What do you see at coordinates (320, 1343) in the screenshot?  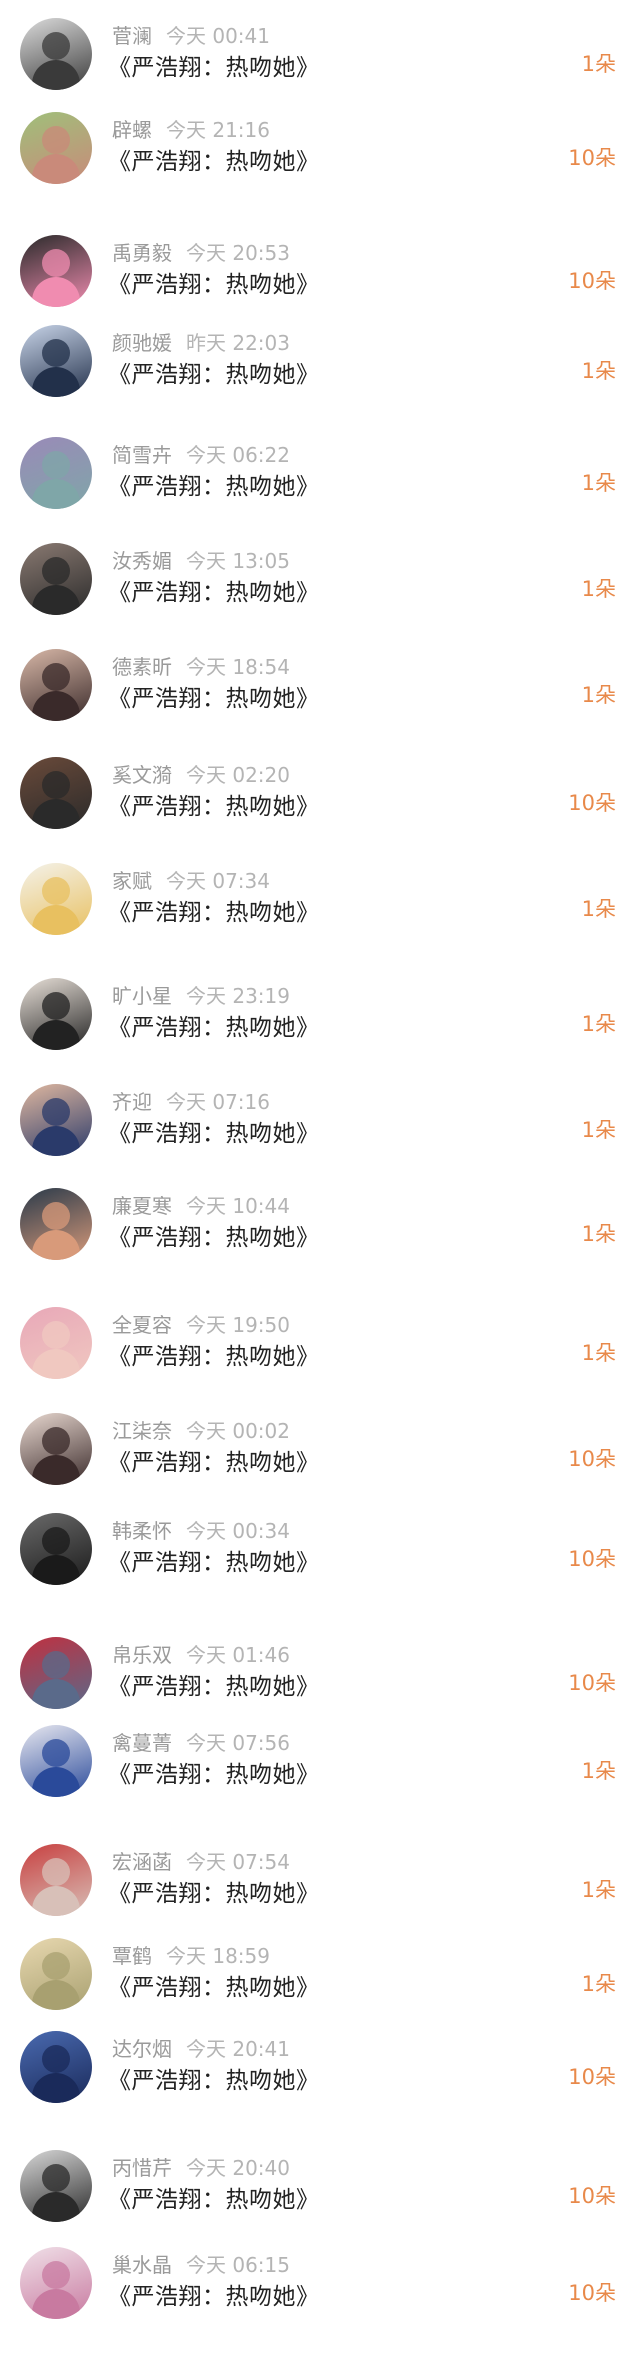 I see `gift-row: 全夏容 今天 19:50 《严浩翔：热吻她》 1朵` at bounding box center [320, 1343].